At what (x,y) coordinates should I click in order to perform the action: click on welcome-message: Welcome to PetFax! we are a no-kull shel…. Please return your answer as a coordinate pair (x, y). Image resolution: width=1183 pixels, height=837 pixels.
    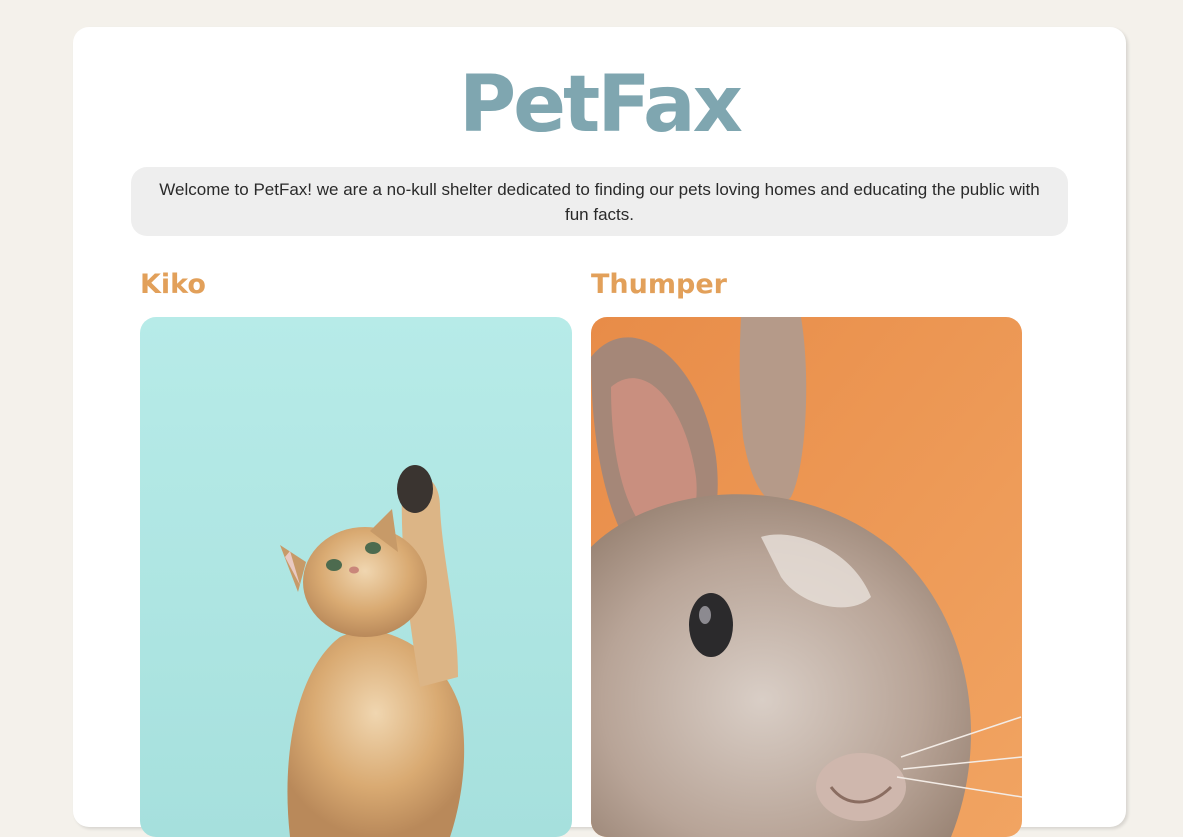
    Looking at the image, I should click on (599, 201).